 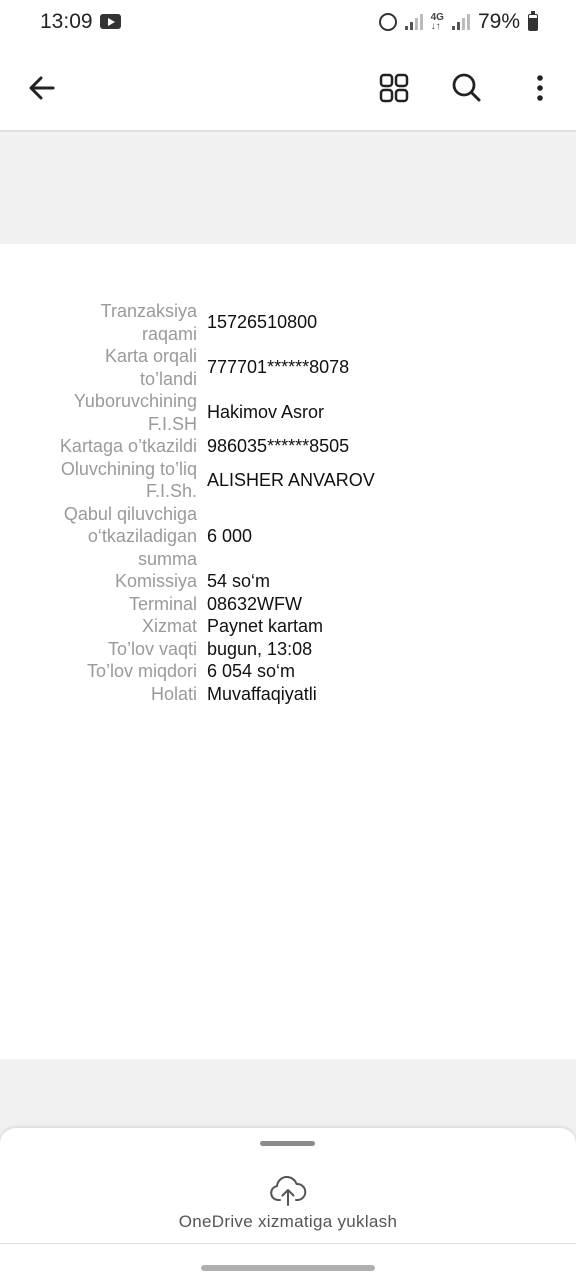 I want to click on gesture-nav-bar, so click(x=288, y=1268).